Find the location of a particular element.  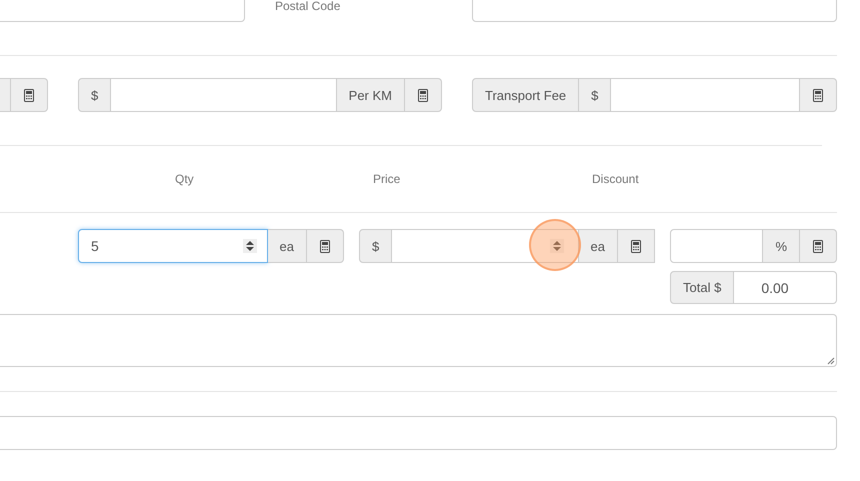

text-field is located at coordinates (418, 433).